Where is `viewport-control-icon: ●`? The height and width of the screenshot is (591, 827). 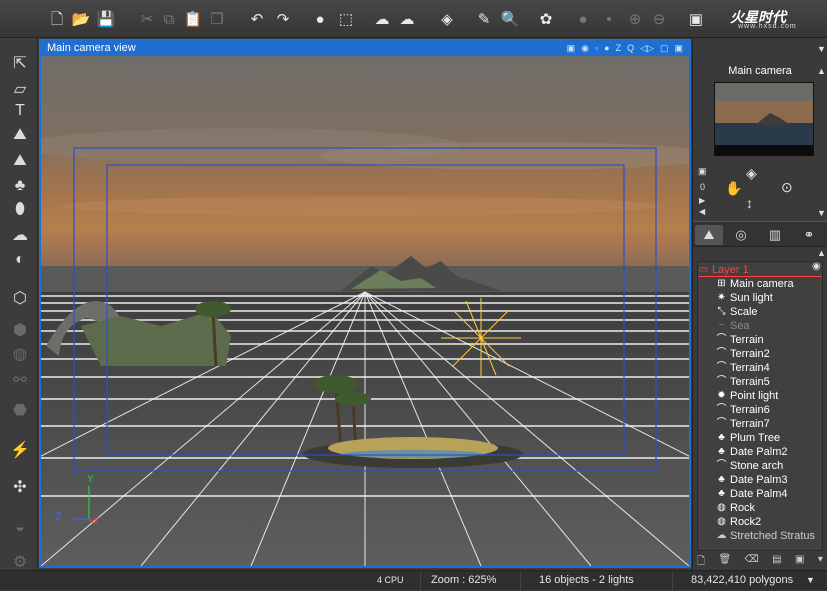 viewport-control-icon: ● is located at coordinates (606, 48).